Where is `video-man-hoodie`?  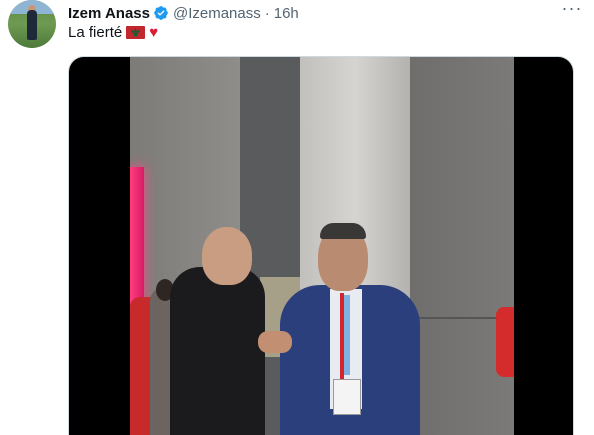 video-man-hoodie is located at coordinates (217, 351).